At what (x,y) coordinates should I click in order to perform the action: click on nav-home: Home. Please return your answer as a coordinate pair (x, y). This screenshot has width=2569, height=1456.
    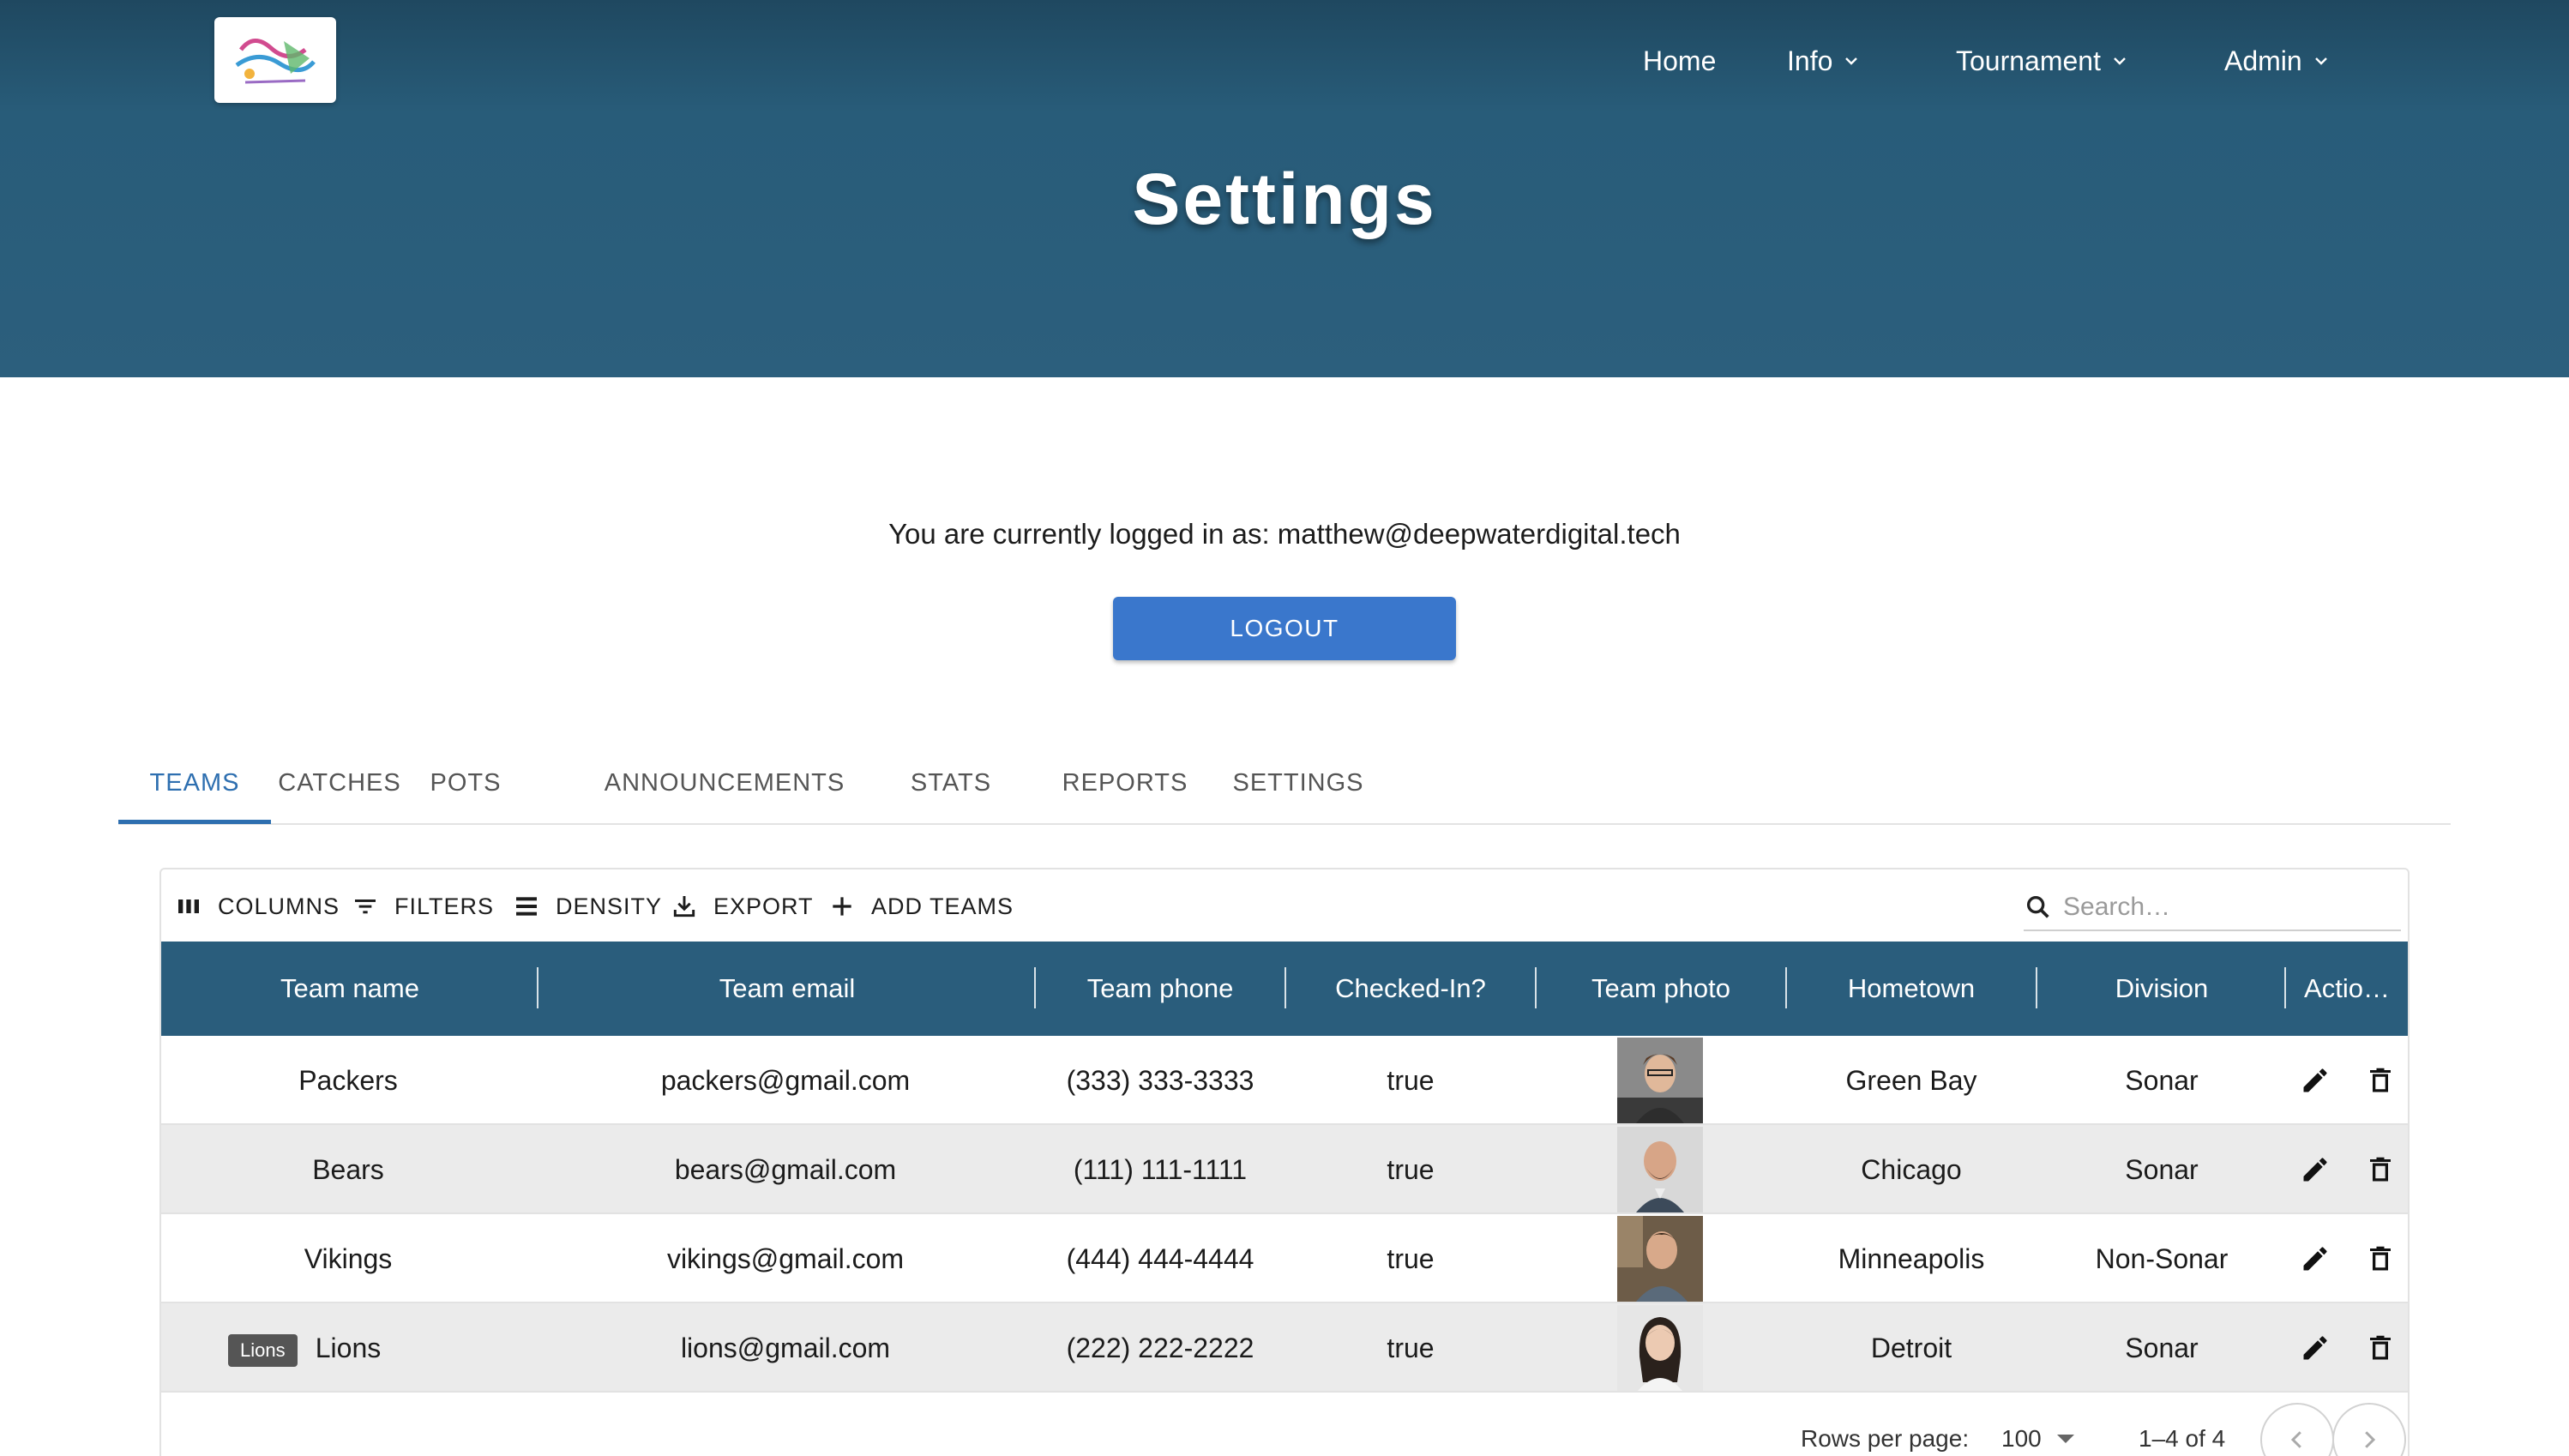
    Looking at the image, I should click on (1679, 61).